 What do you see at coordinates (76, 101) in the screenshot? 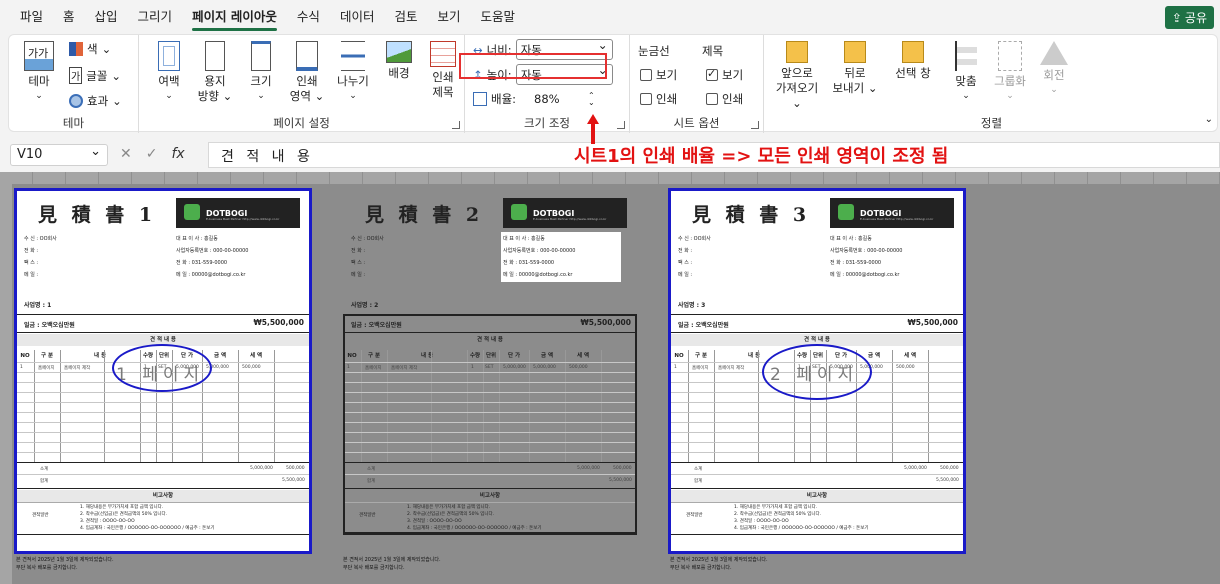
I see `effects-icon` at bounding box center [76, 101].